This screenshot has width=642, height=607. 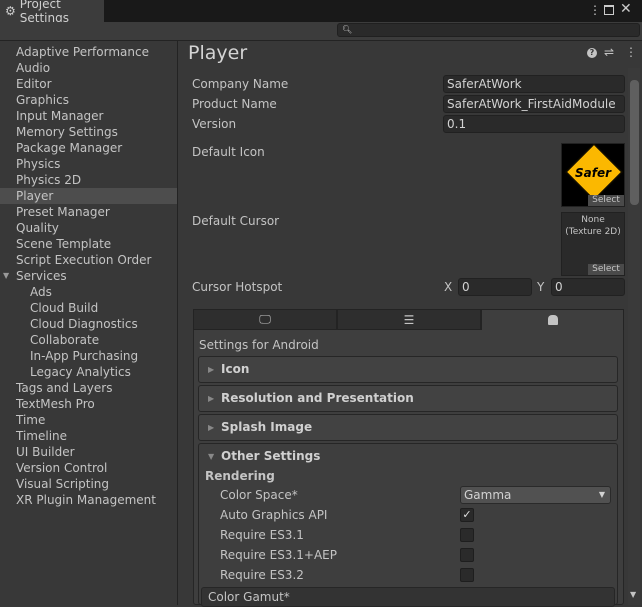 What do you see at coordinates (236, 221) in the screenshot?
I see `default-cursor-label: Default Cursor` at bounding box center [236, 221].